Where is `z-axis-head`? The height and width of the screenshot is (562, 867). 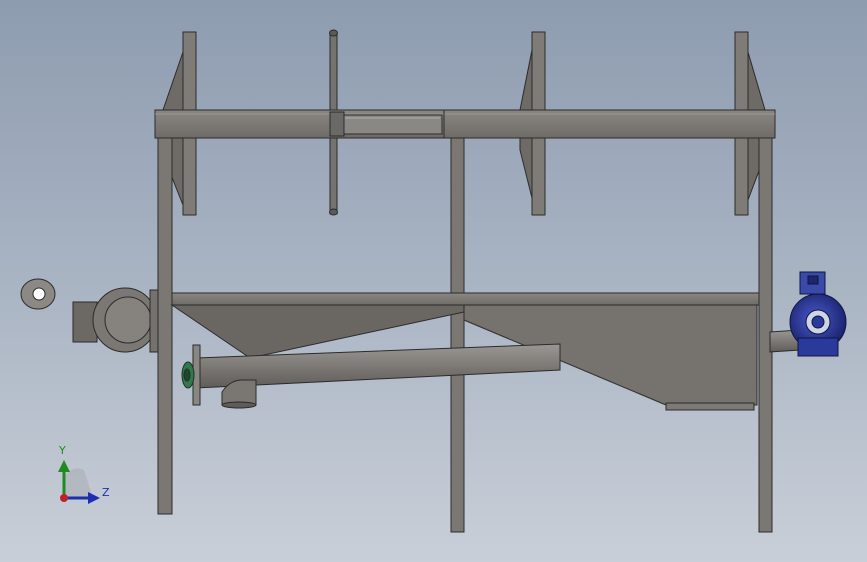
z-axis-head is located at coordinates (94, 498).